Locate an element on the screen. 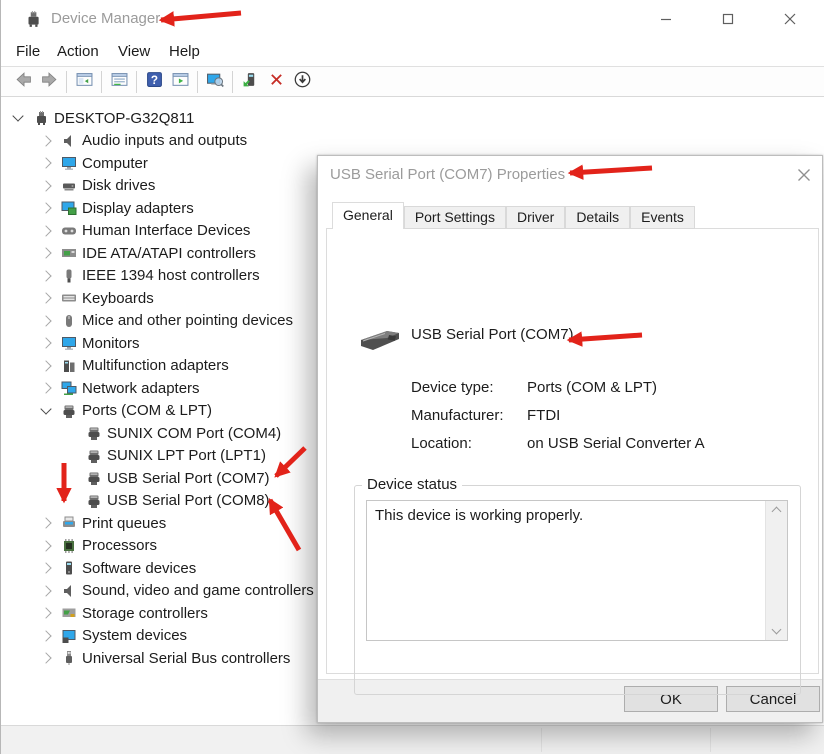 The width and height of the screenshot is (824, 754). tab-driver: Driver is located at coordinates (535, 217).